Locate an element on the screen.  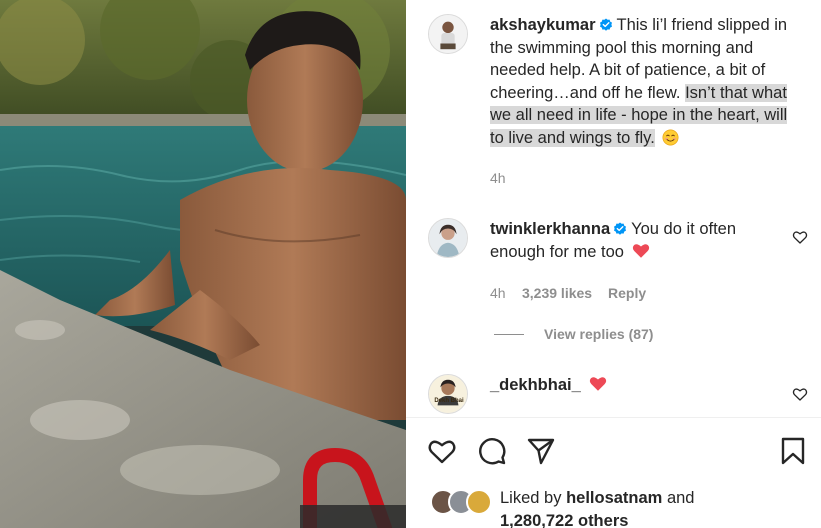
like-heart-icon is located at coordinates (442, 452).